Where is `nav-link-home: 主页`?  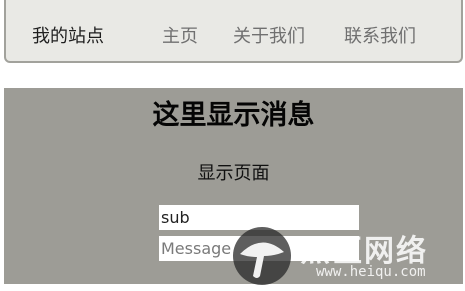 nav-link-home: 主页 is located at coordinates (180, 35).